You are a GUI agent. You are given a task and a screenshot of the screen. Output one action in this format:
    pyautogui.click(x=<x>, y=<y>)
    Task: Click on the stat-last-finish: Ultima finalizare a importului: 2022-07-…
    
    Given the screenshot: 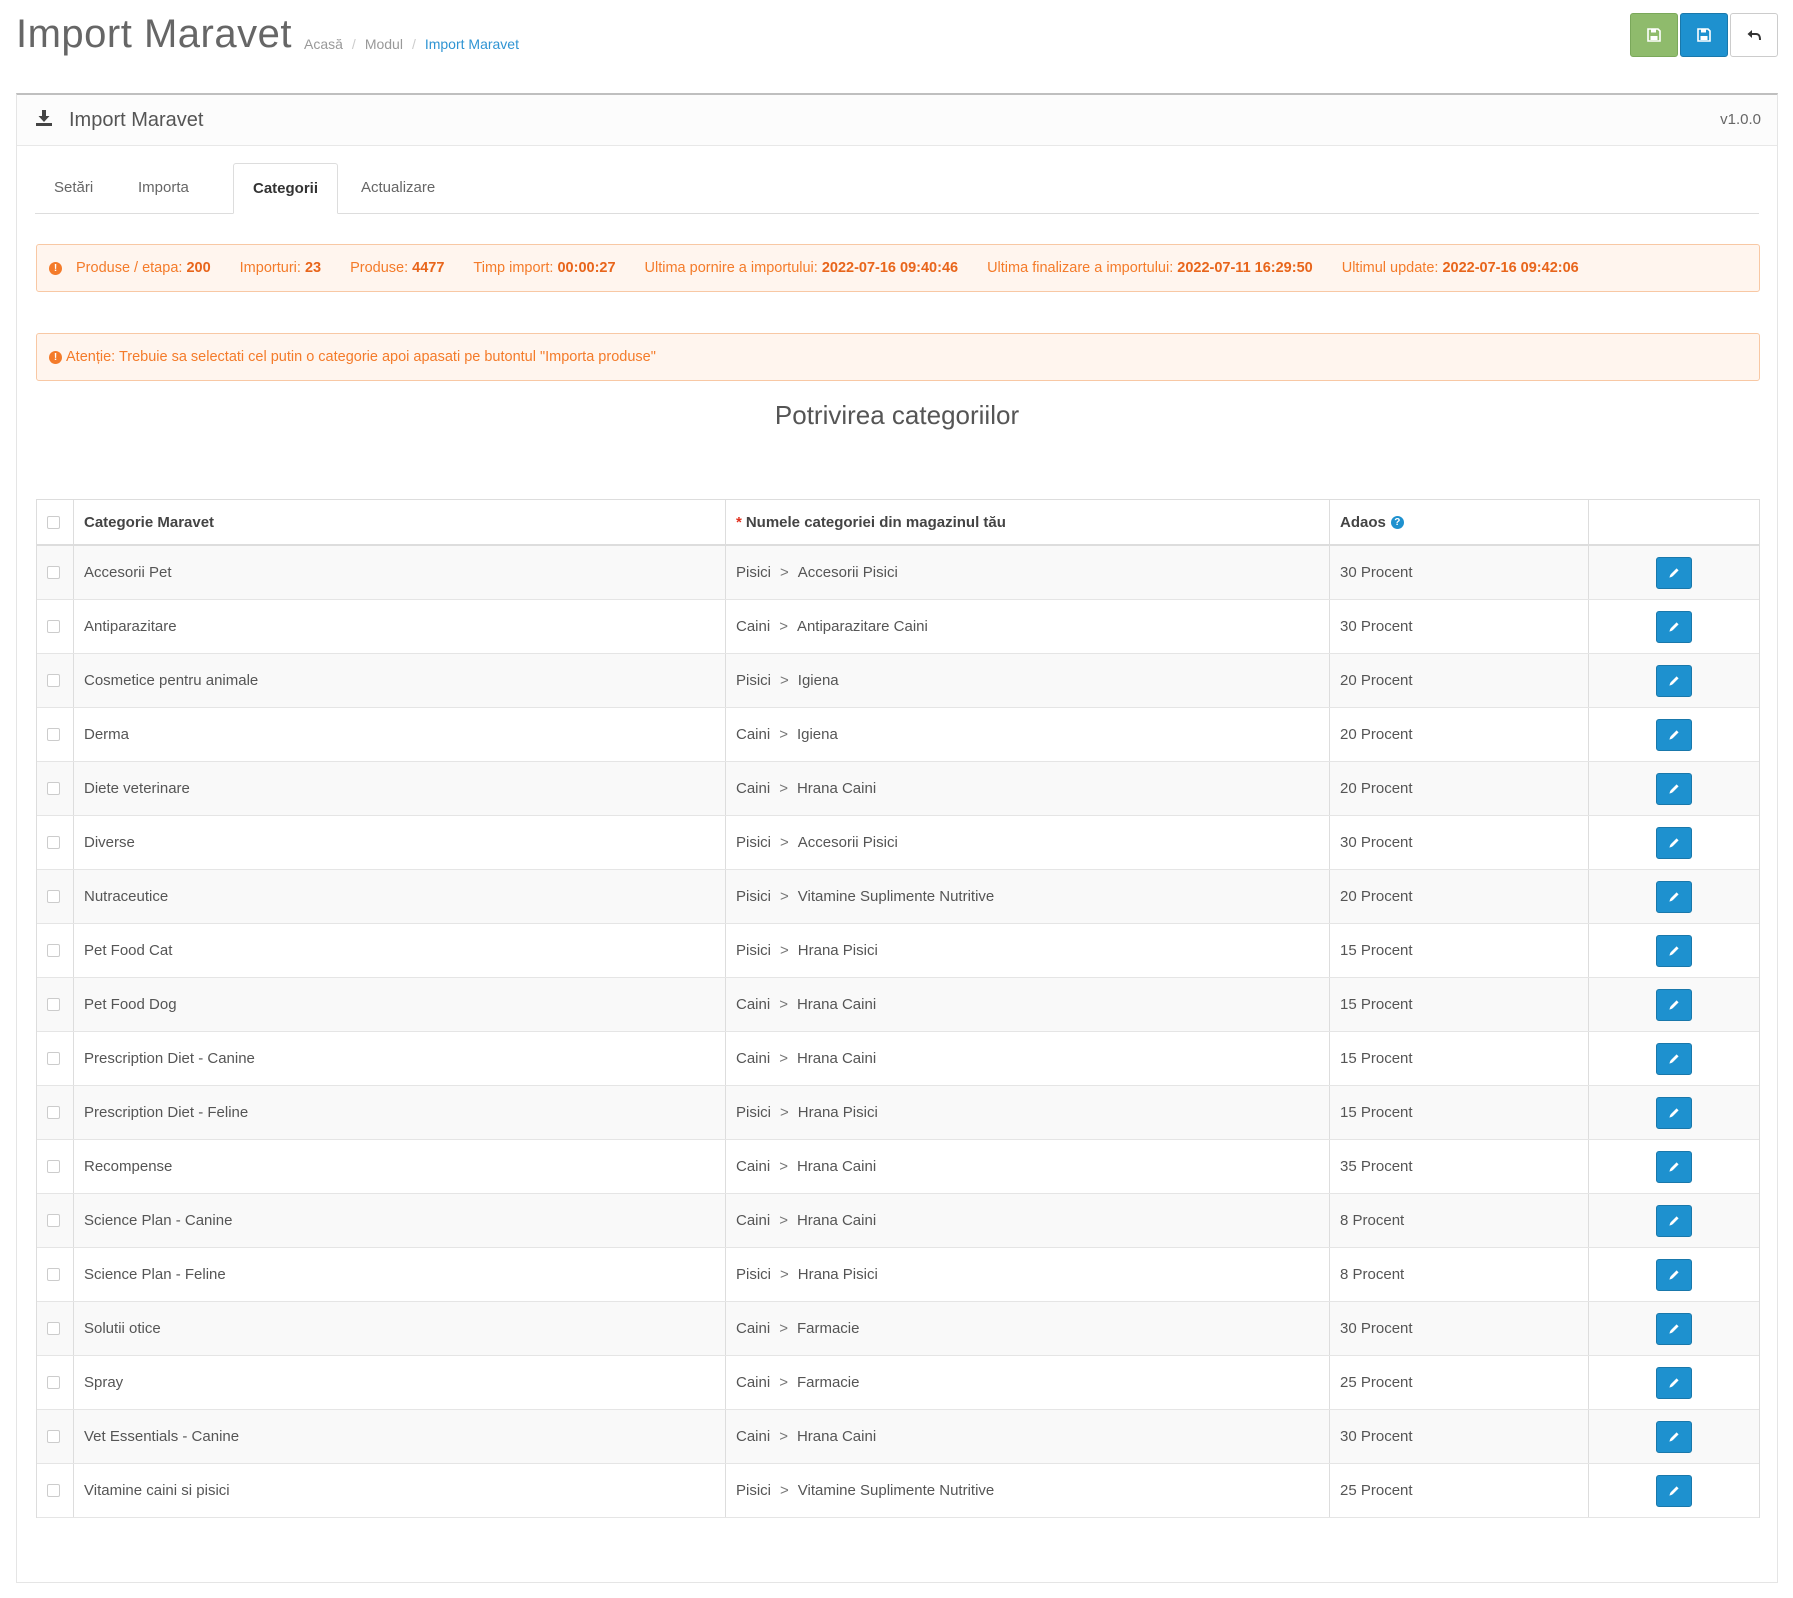 What is the action you would take?
    pyautogui.click(x=1150, y=268)
    